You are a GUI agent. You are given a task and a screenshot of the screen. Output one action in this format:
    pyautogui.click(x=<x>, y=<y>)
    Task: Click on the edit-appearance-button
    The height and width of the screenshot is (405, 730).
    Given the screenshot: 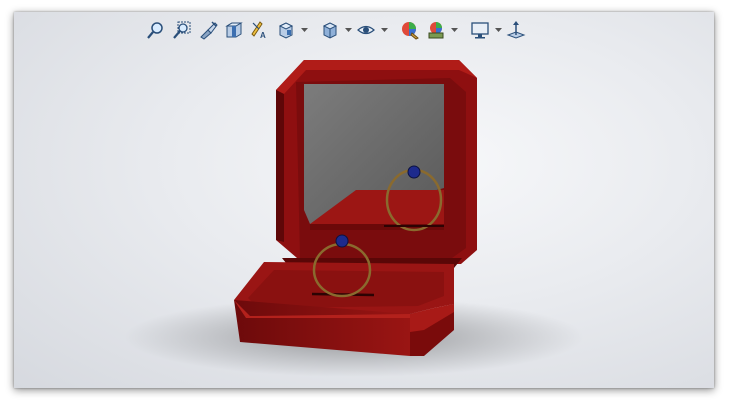 What is the action you would take?
    pyautogui.click(x=410, y=30)
    